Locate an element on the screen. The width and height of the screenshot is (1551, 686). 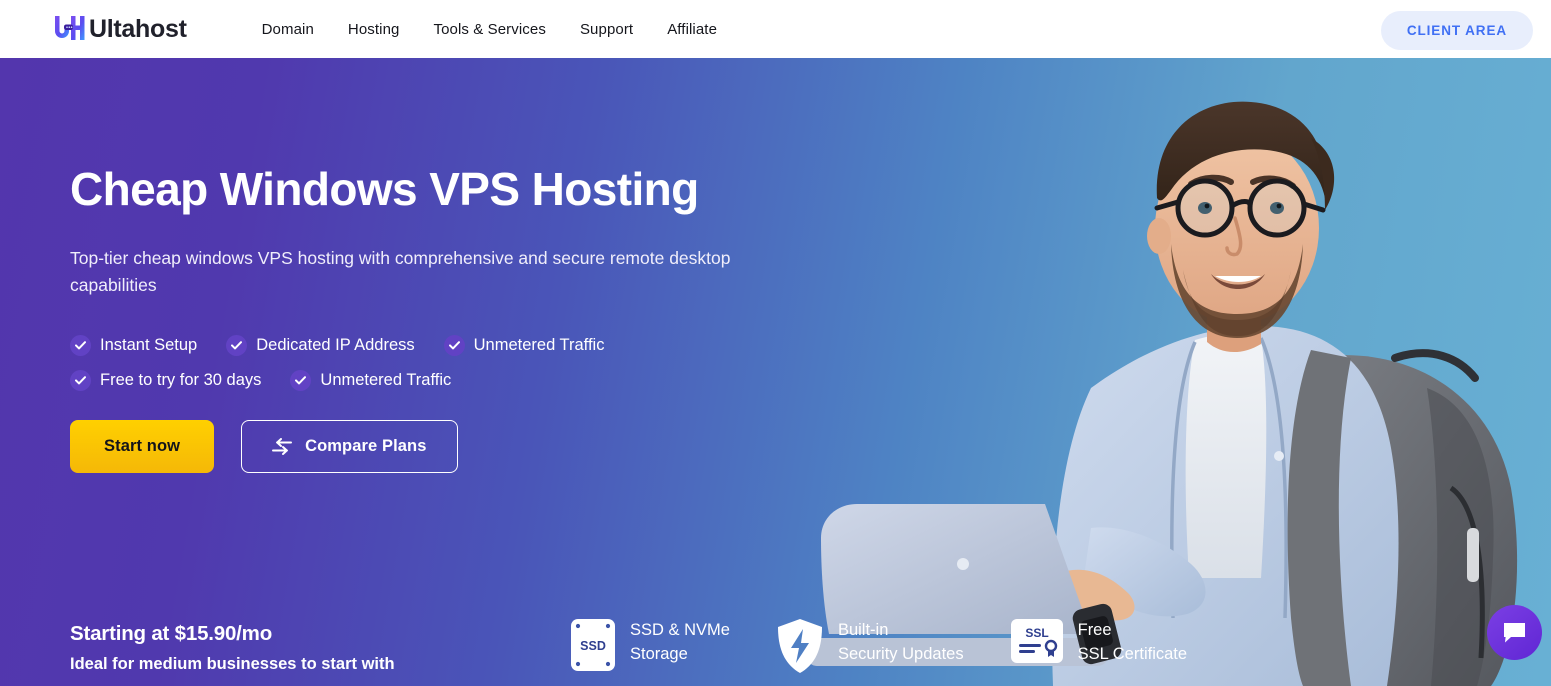
compare-plans-button: Compare Plans is located at coordinates (349, 446).